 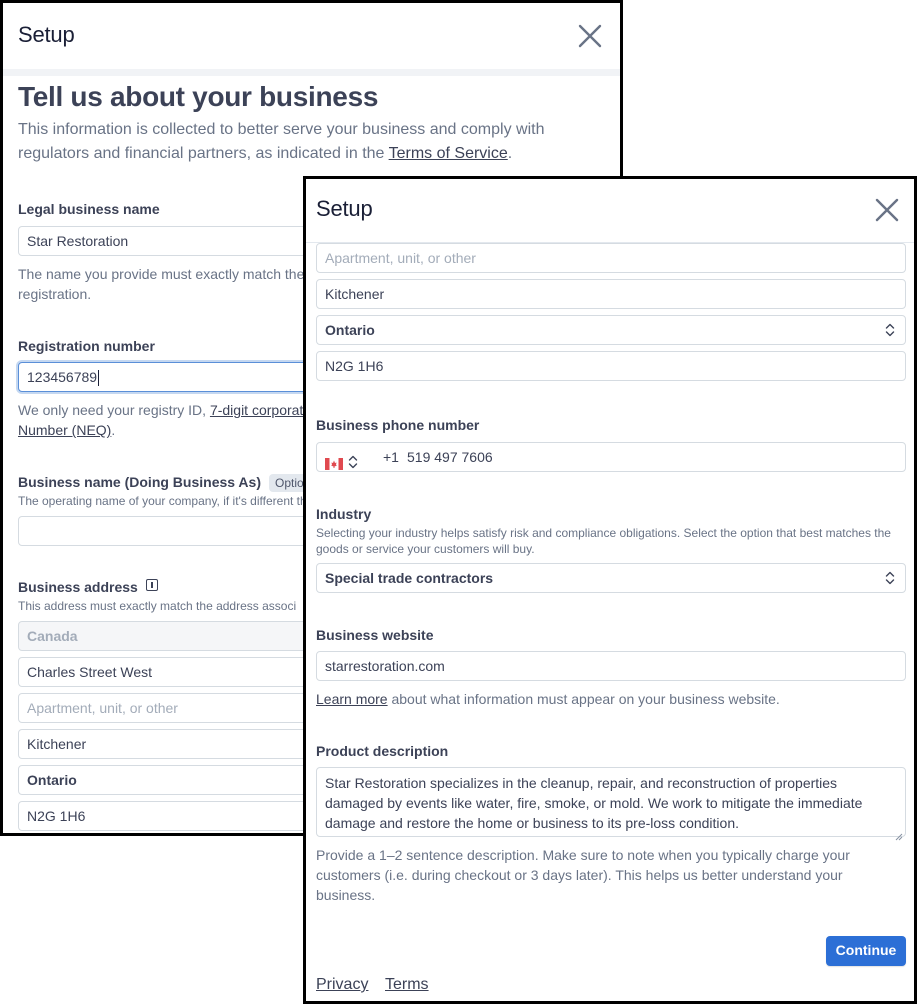 I want to click on website-input: starrestoration.com, so click(x=611, y=666).